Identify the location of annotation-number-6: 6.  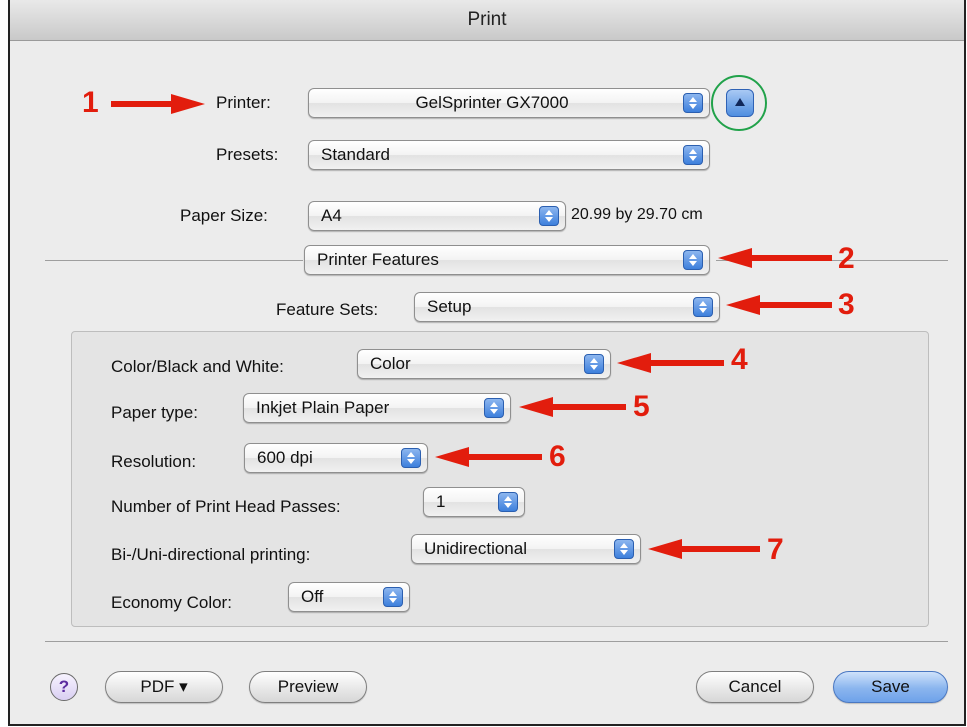
(557, 456).